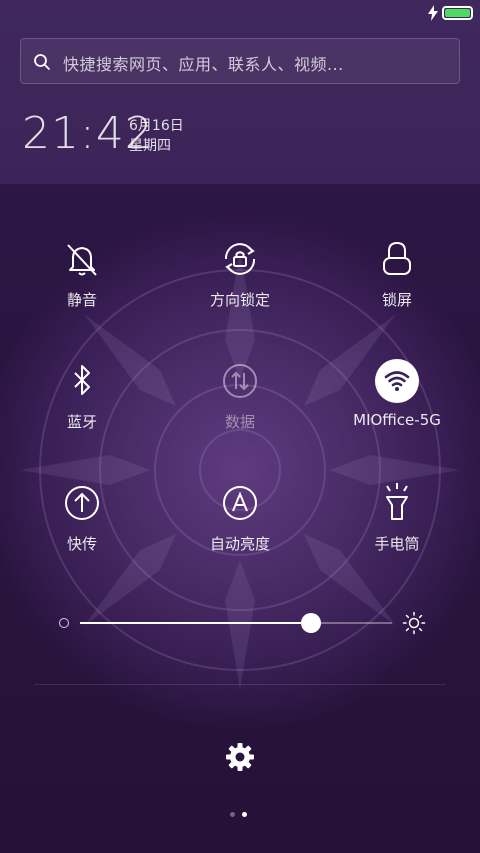 Image resolution: width=480 pixels, height=853 pixels. Describe the element at coordinates (156, 126) in the screenshot. I see `date-label: 6月16日` at that location.